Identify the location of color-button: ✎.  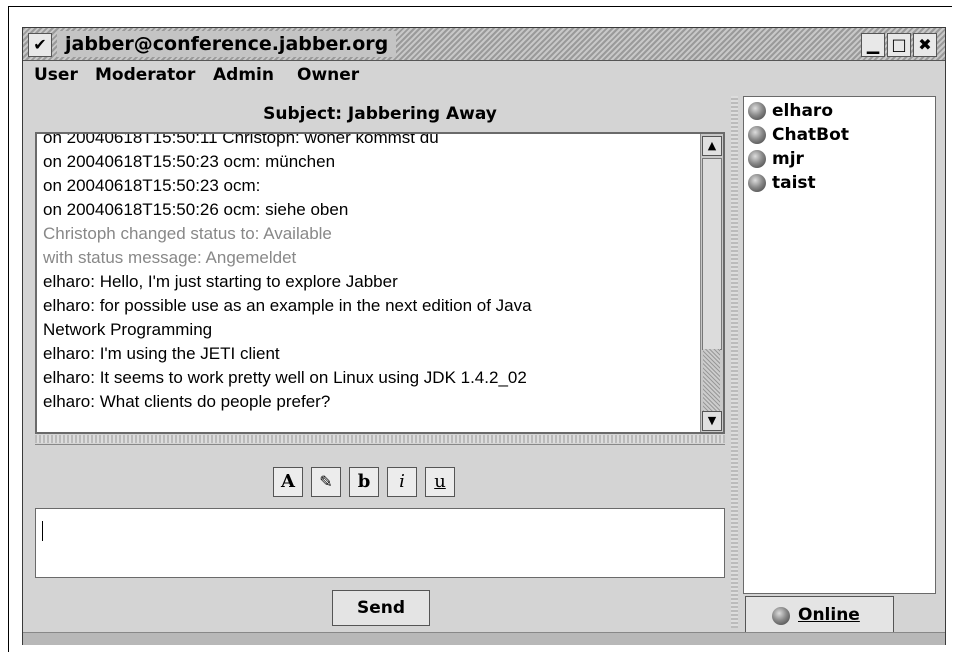
(326, 482).